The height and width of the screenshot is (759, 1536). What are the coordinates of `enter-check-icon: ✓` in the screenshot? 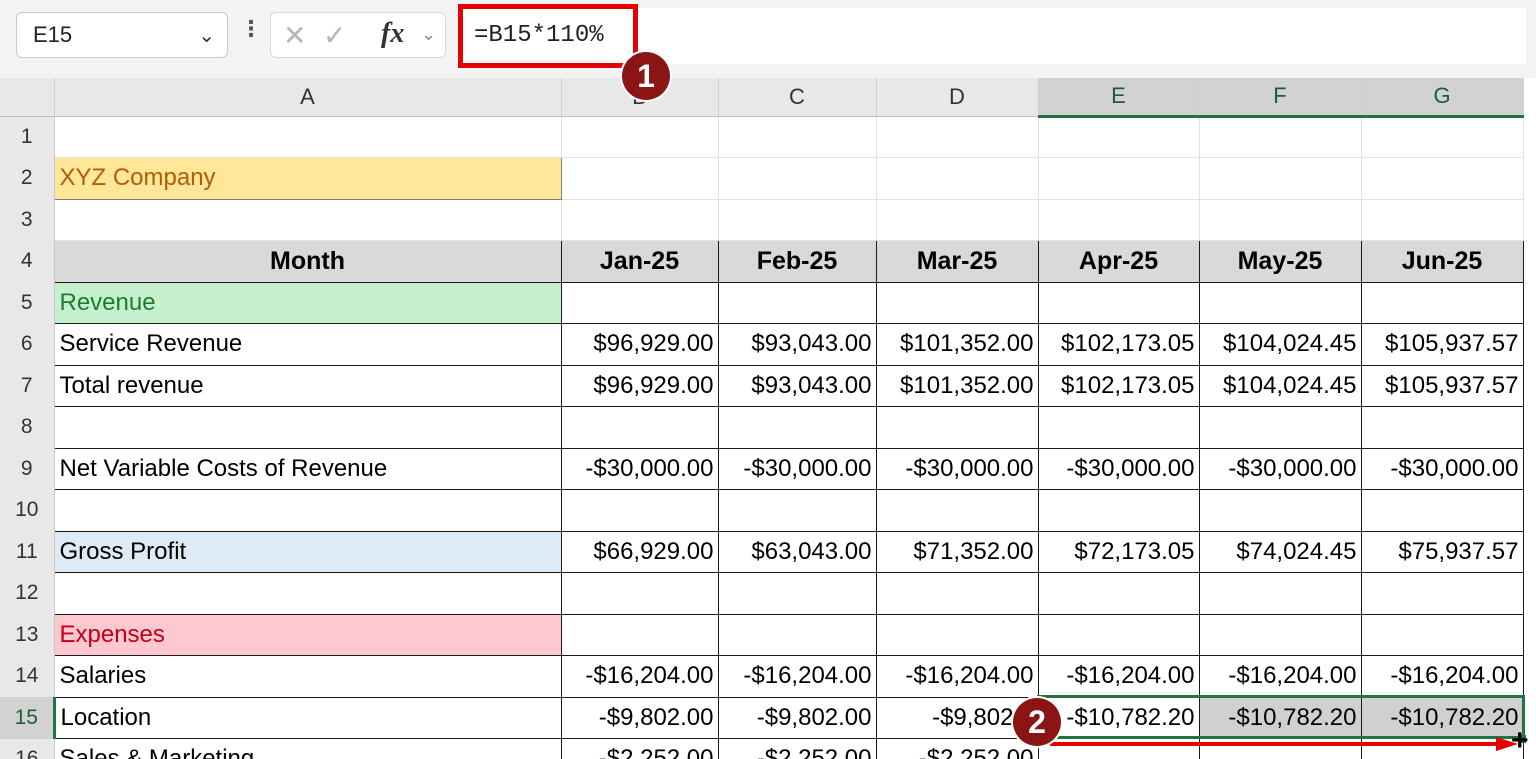 It's located at (334, 35).